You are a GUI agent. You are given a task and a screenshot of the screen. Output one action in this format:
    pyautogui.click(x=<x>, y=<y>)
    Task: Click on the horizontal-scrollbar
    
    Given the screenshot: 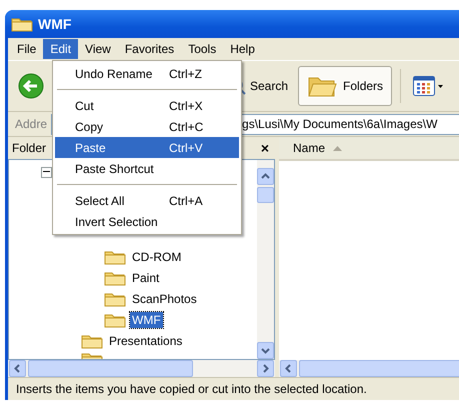 What is the action you would take?
    pyautogui.click(x=141, y=368)
    